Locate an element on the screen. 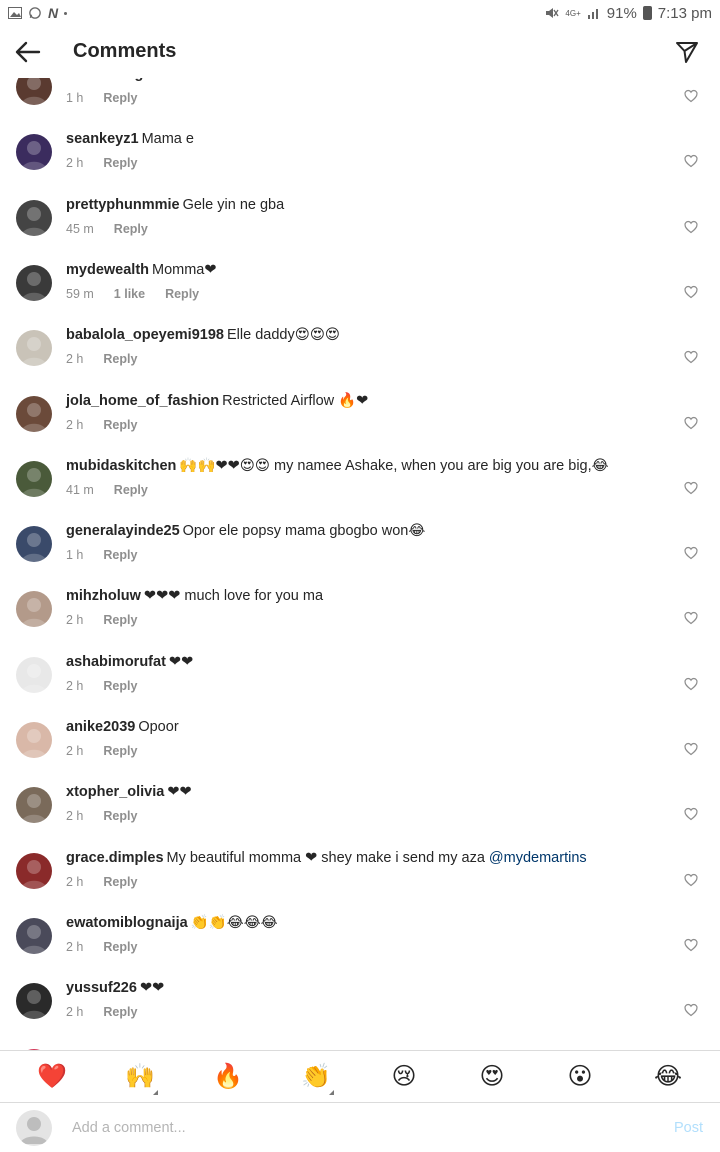 The width and height of the screenshot is (720, 1152). comment-likes-count: 1 like is located at coordinates (129, 294).